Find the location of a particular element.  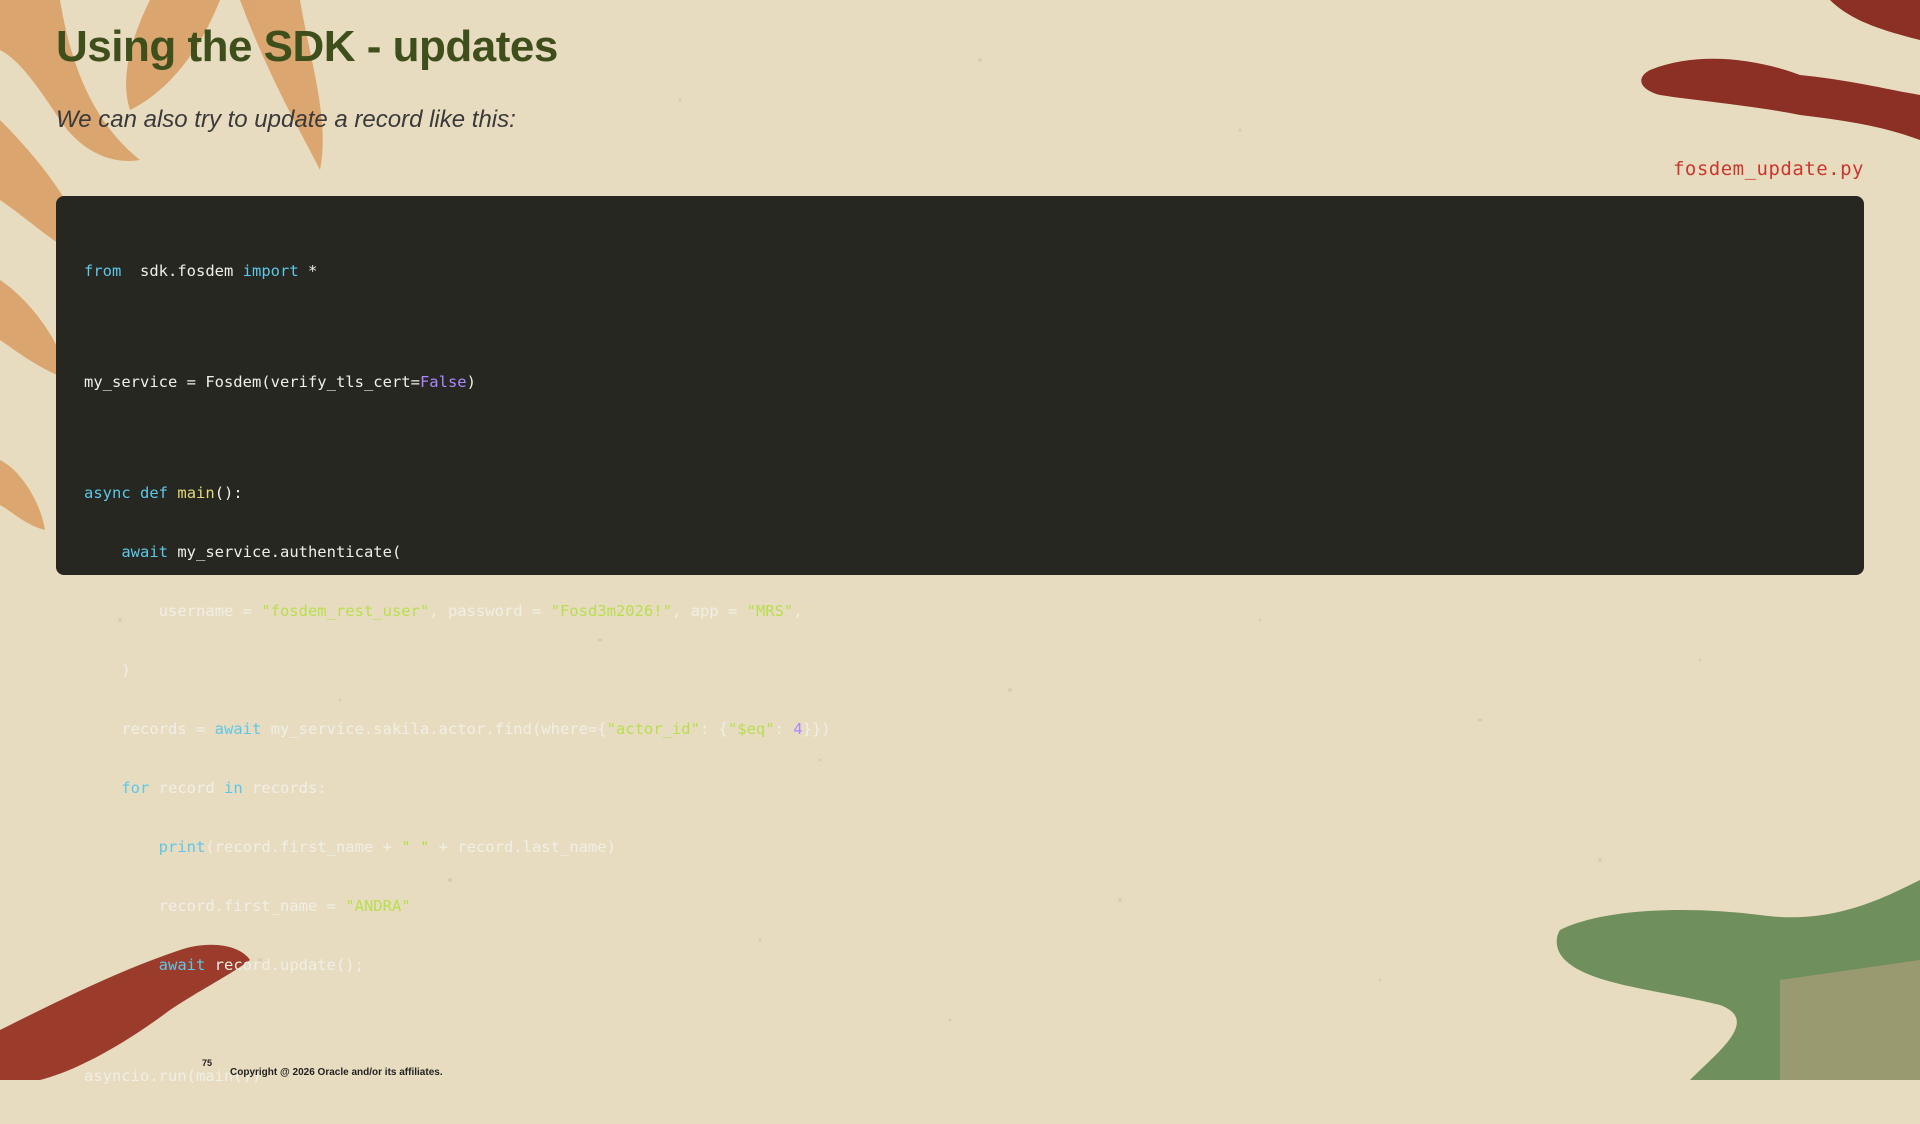

slide-title: Using the SDK - updates is located at coordinates (307, 46).